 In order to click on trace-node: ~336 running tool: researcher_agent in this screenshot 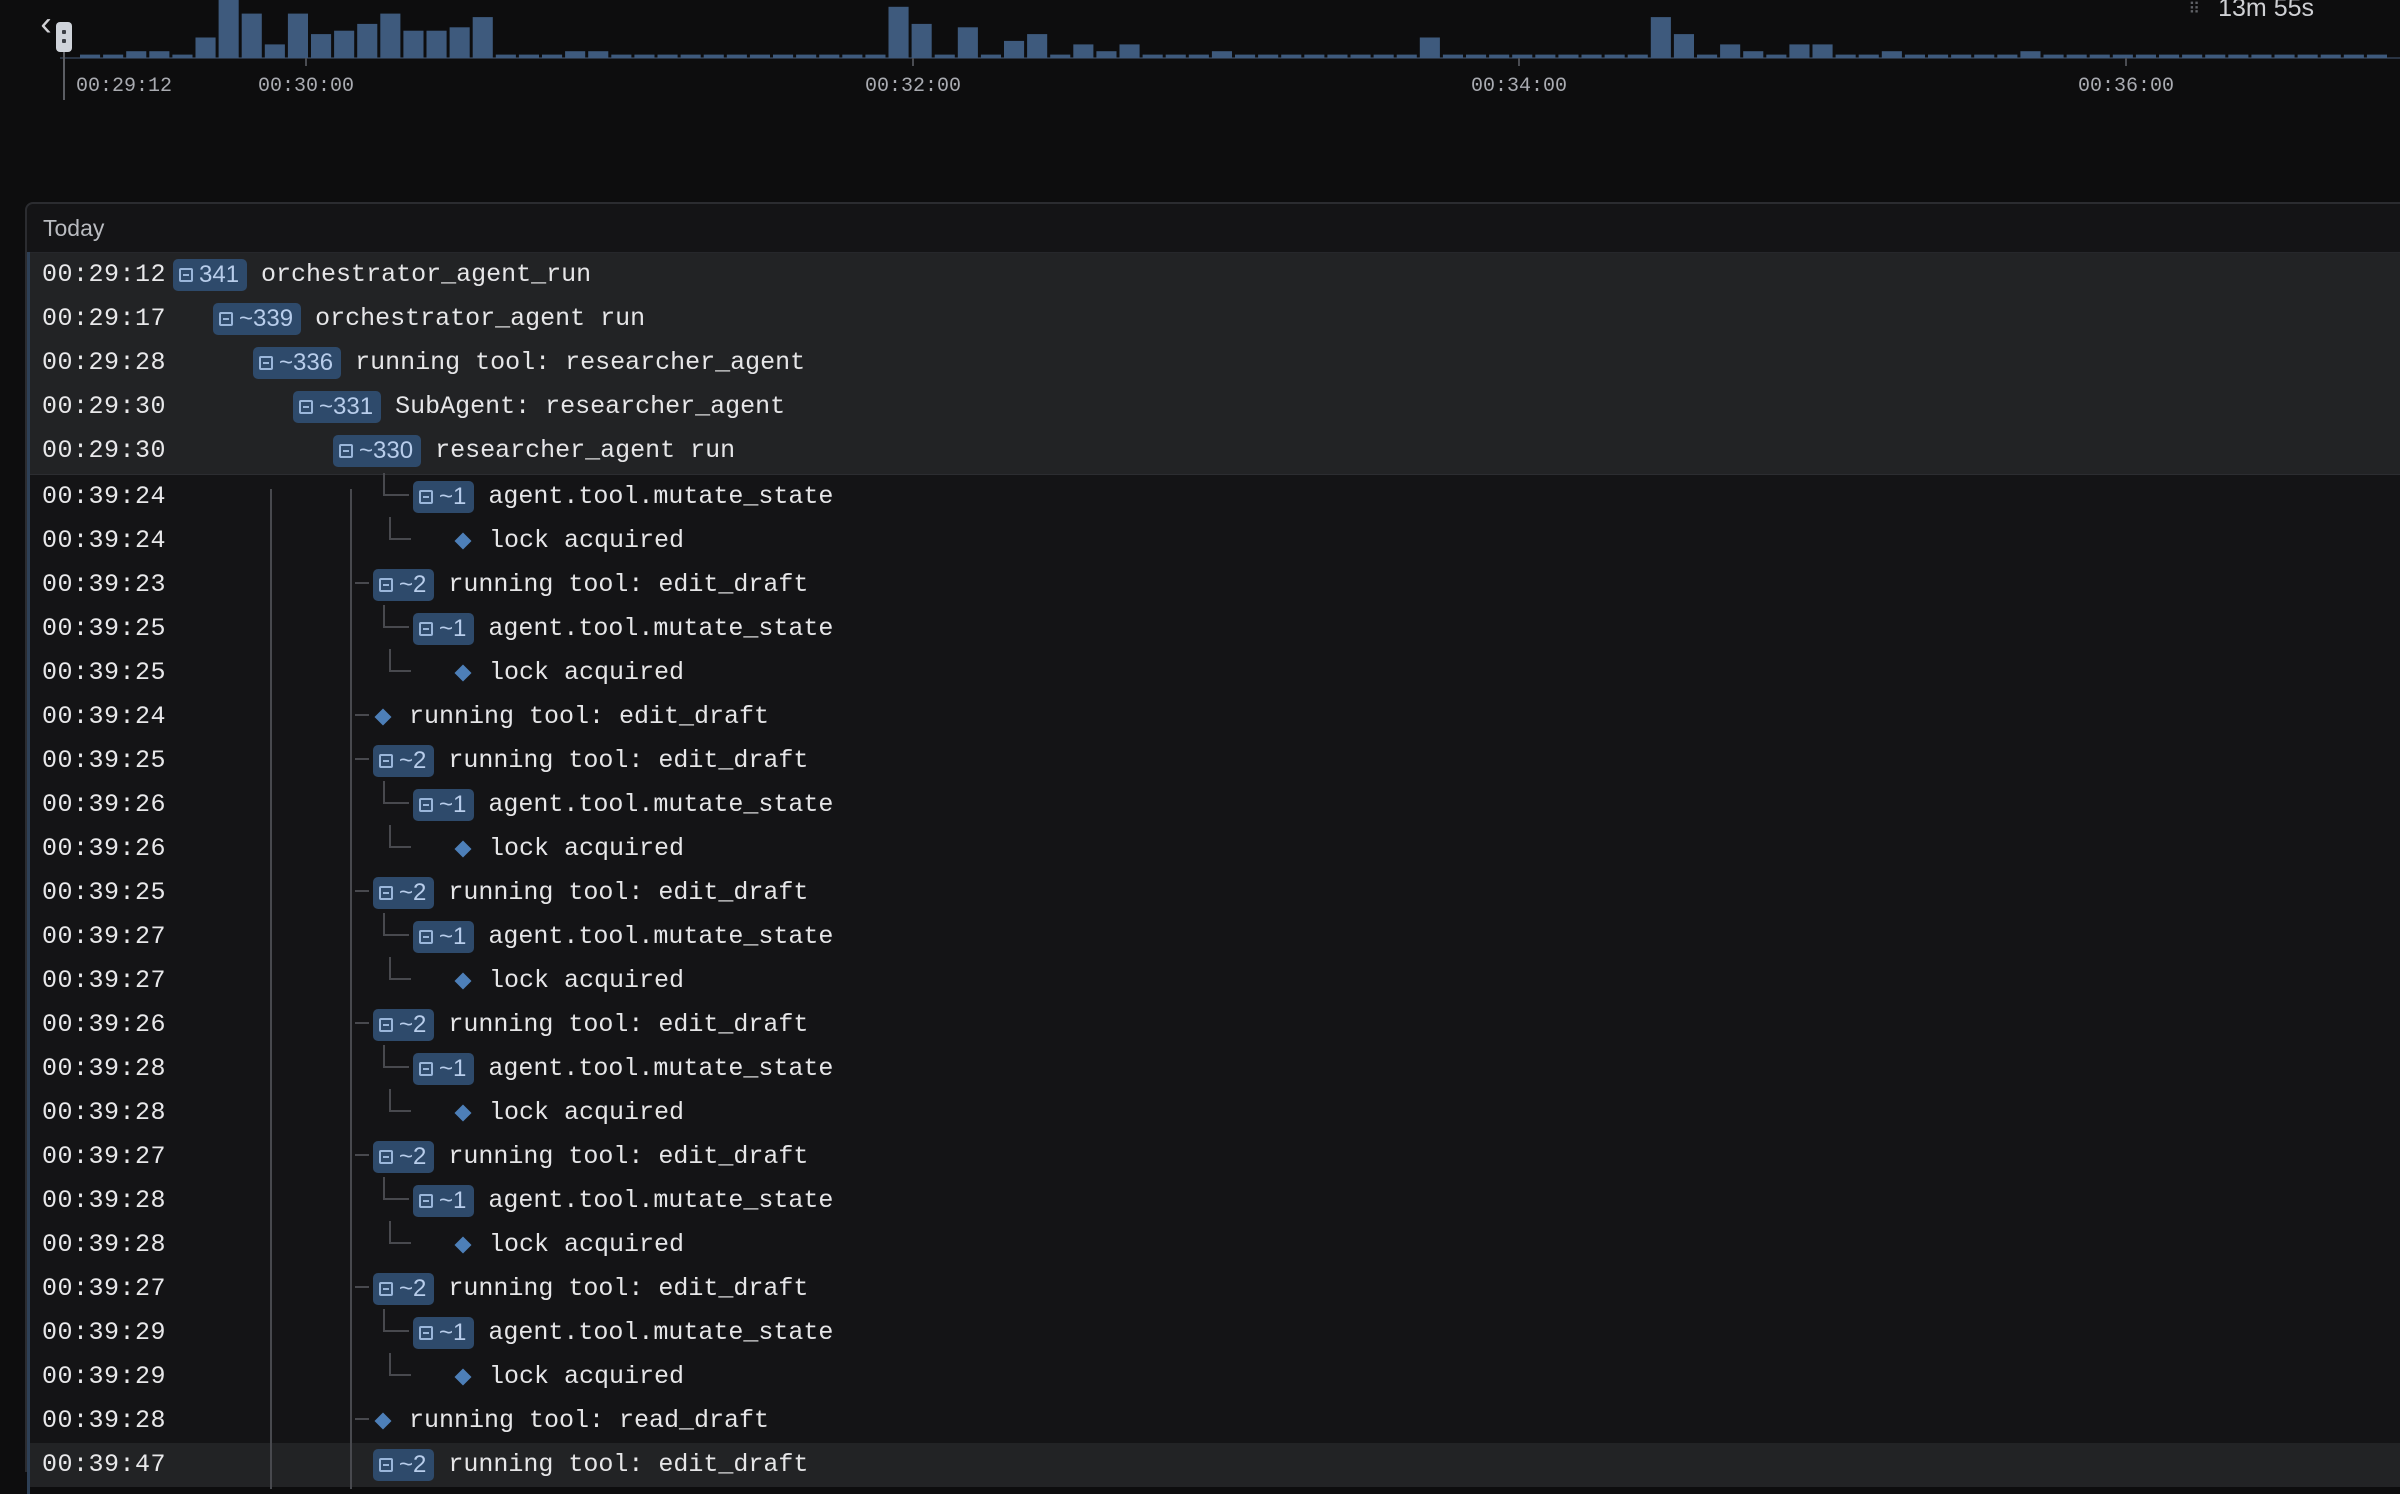, I will do `click(529, 363)`.